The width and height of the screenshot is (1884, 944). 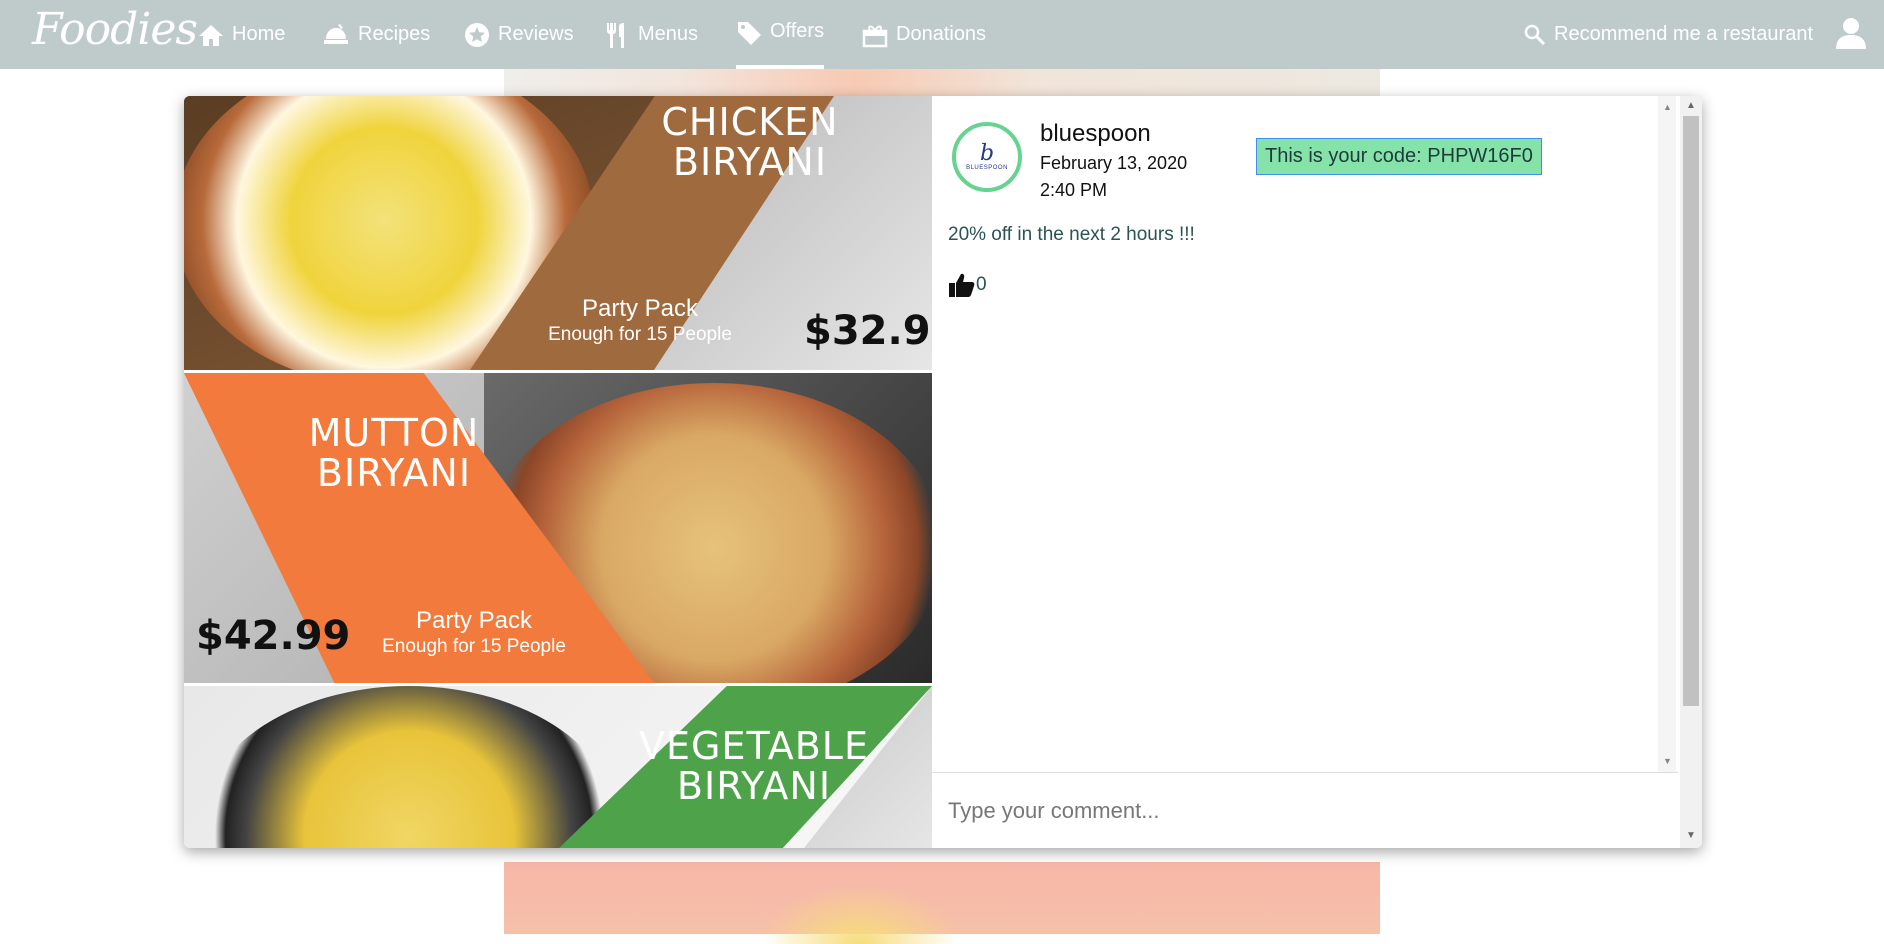 I want to click on author-name: bluespoon, so click(x=1095, y=134).